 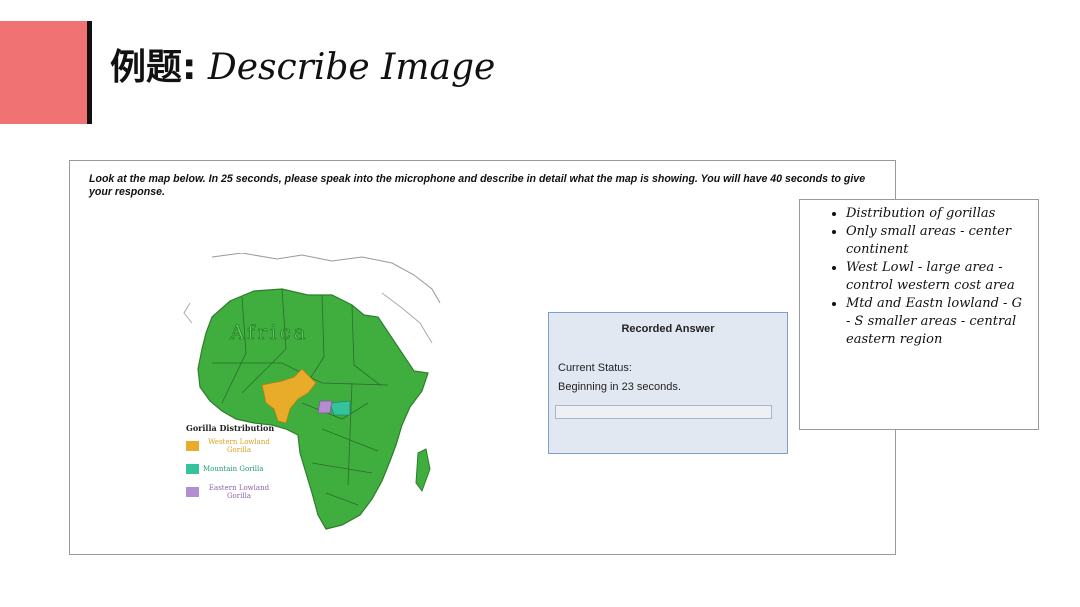 I want to click on legend-swatch-western-lowland, so click(x=192, y=446).